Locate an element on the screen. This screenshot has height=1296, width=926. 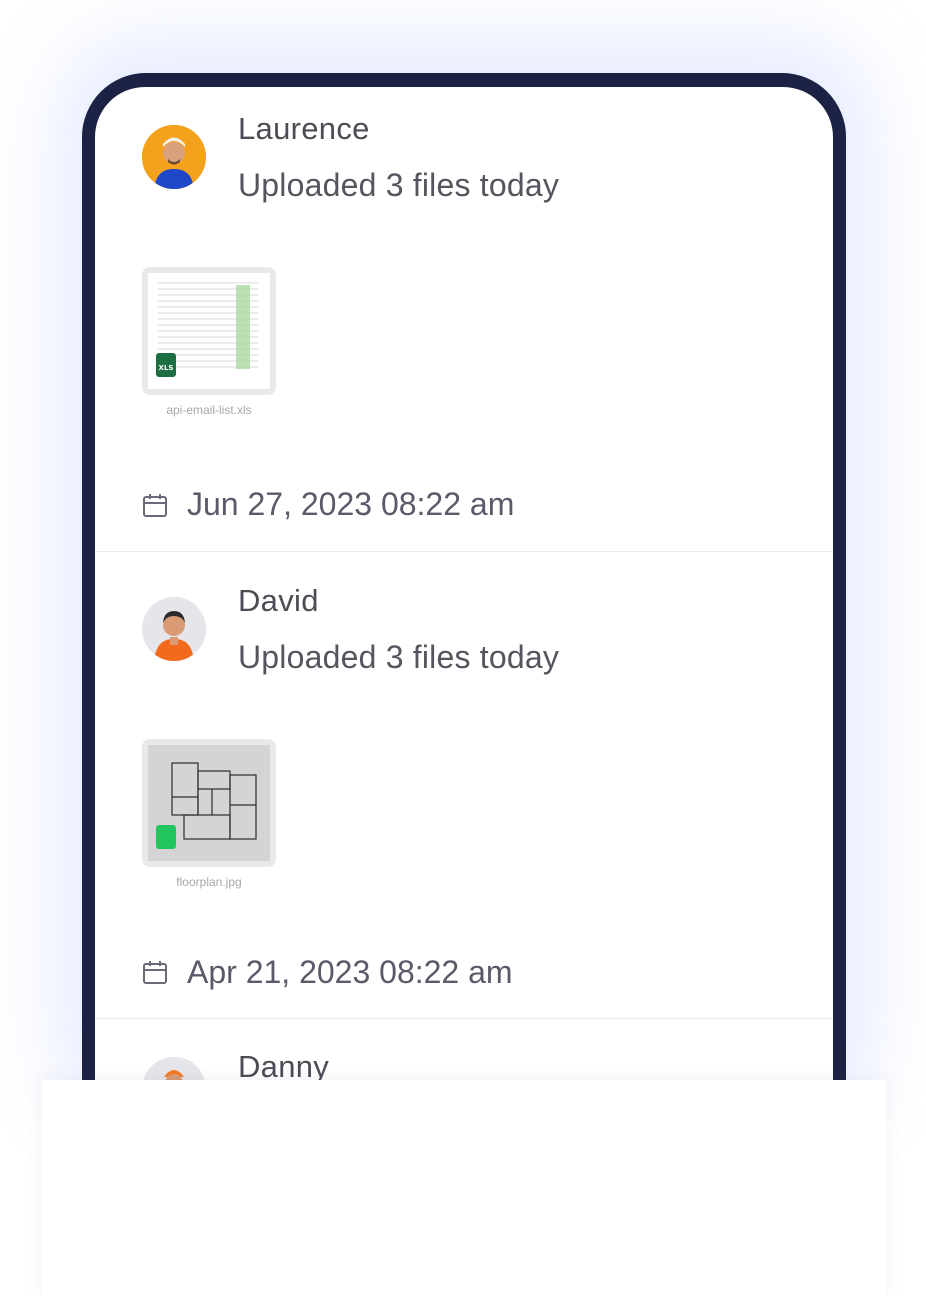
file-name: api-email-list.xls is located at coordinates (209, 410).